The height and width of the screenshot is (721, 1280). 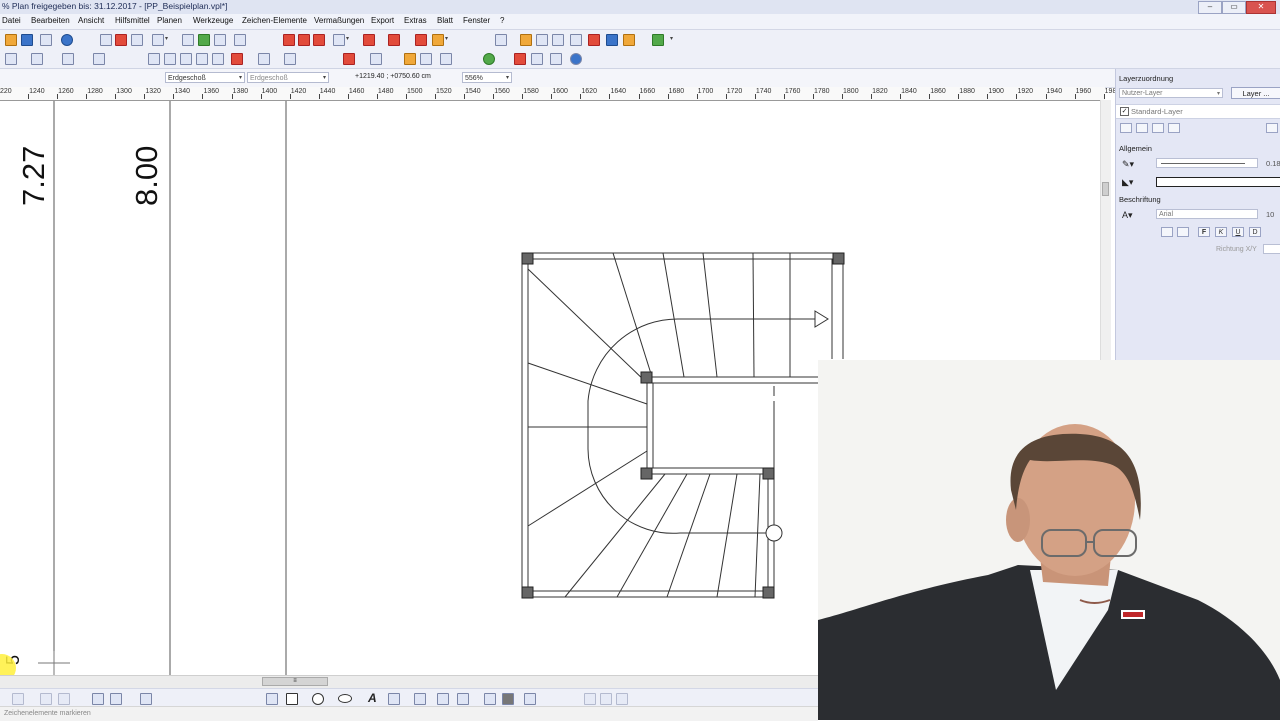 What do you see at coordinates (132, 20) in the screenshot?
I see `menu-hilfsmittel: Hilfsmittel` at bounding box center [132, 20].